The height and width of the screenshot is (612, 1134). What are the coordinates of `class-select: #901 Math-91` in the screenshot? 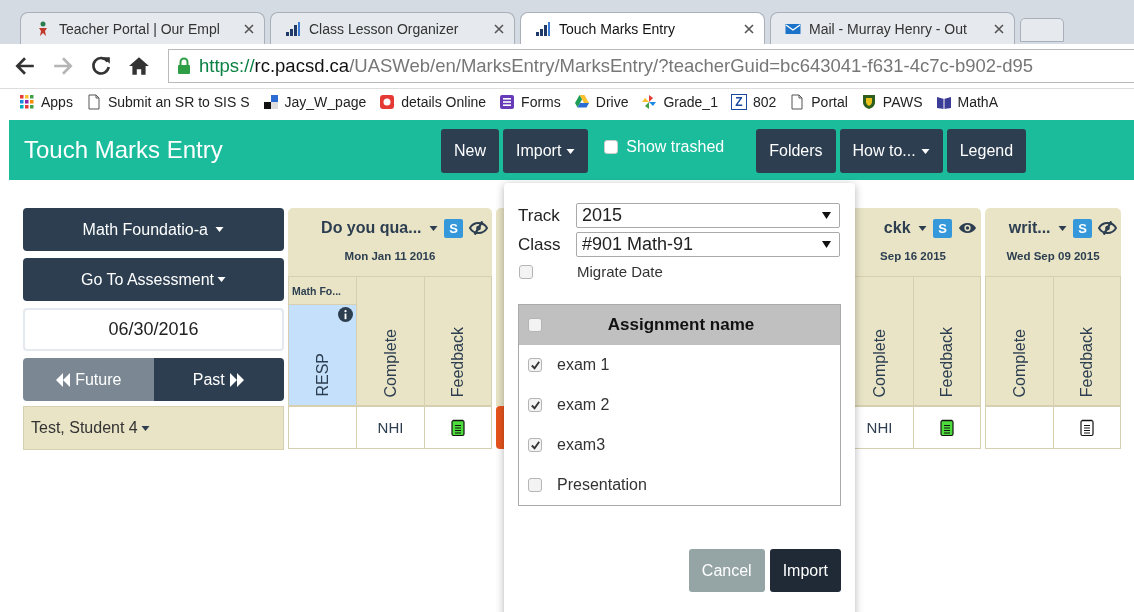 It's located at (708, 244).